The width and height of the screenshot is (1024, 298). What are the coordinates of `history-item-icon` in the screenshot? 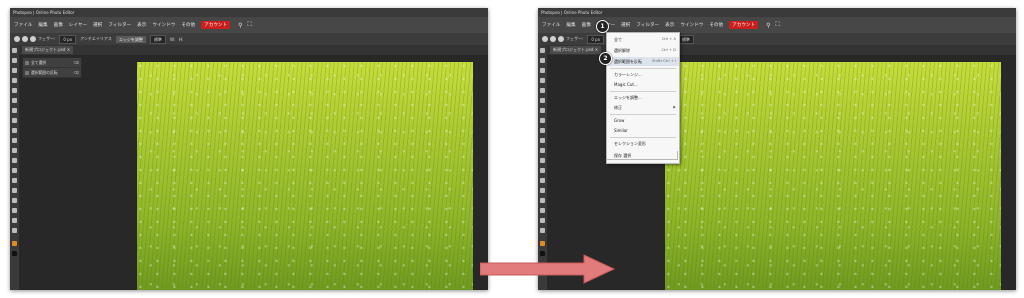 It's located at (27, 62).